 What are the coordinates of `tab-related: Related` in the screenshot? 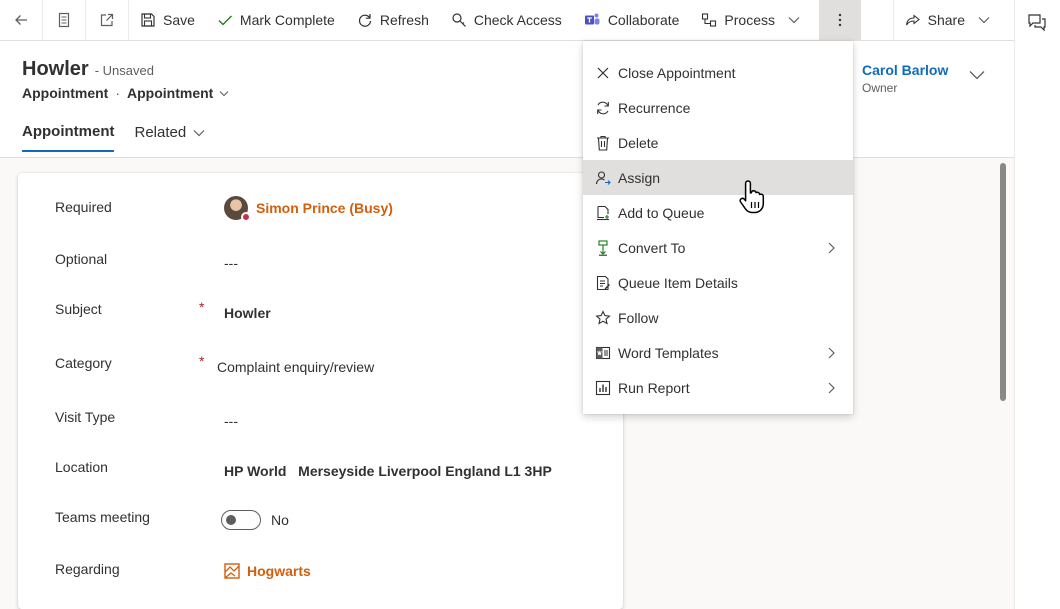 It's located at (170, 137).